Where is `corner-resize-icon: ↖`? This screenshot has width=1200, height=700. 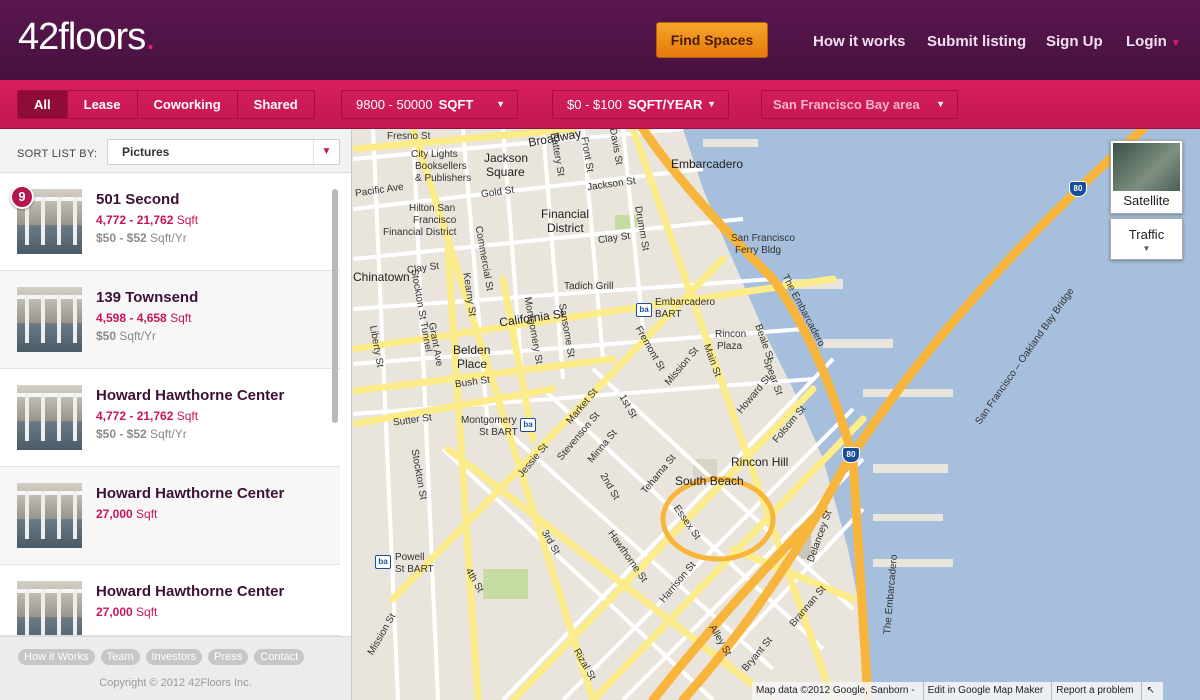
corner-resize-icon: ↖ is located at coordinates (1151, 691).